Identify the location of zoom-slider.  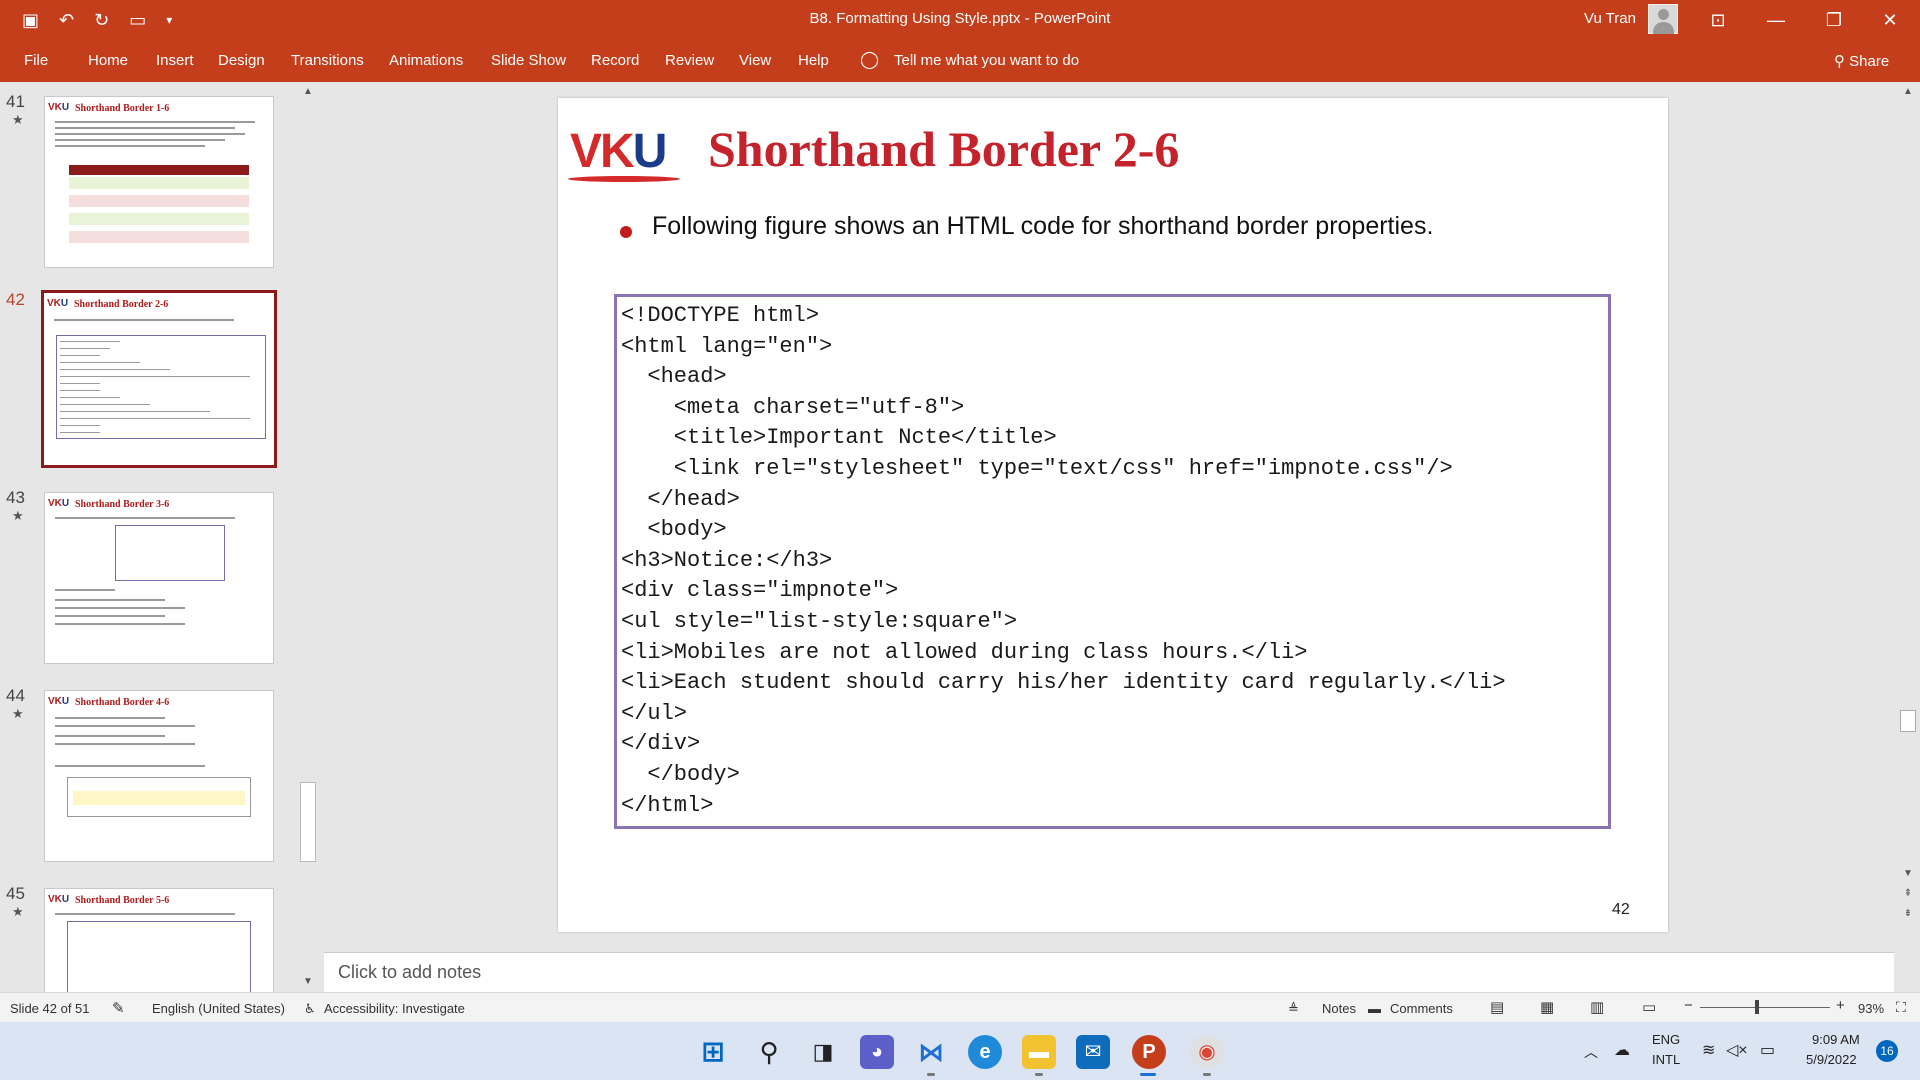
(1765, 1007).